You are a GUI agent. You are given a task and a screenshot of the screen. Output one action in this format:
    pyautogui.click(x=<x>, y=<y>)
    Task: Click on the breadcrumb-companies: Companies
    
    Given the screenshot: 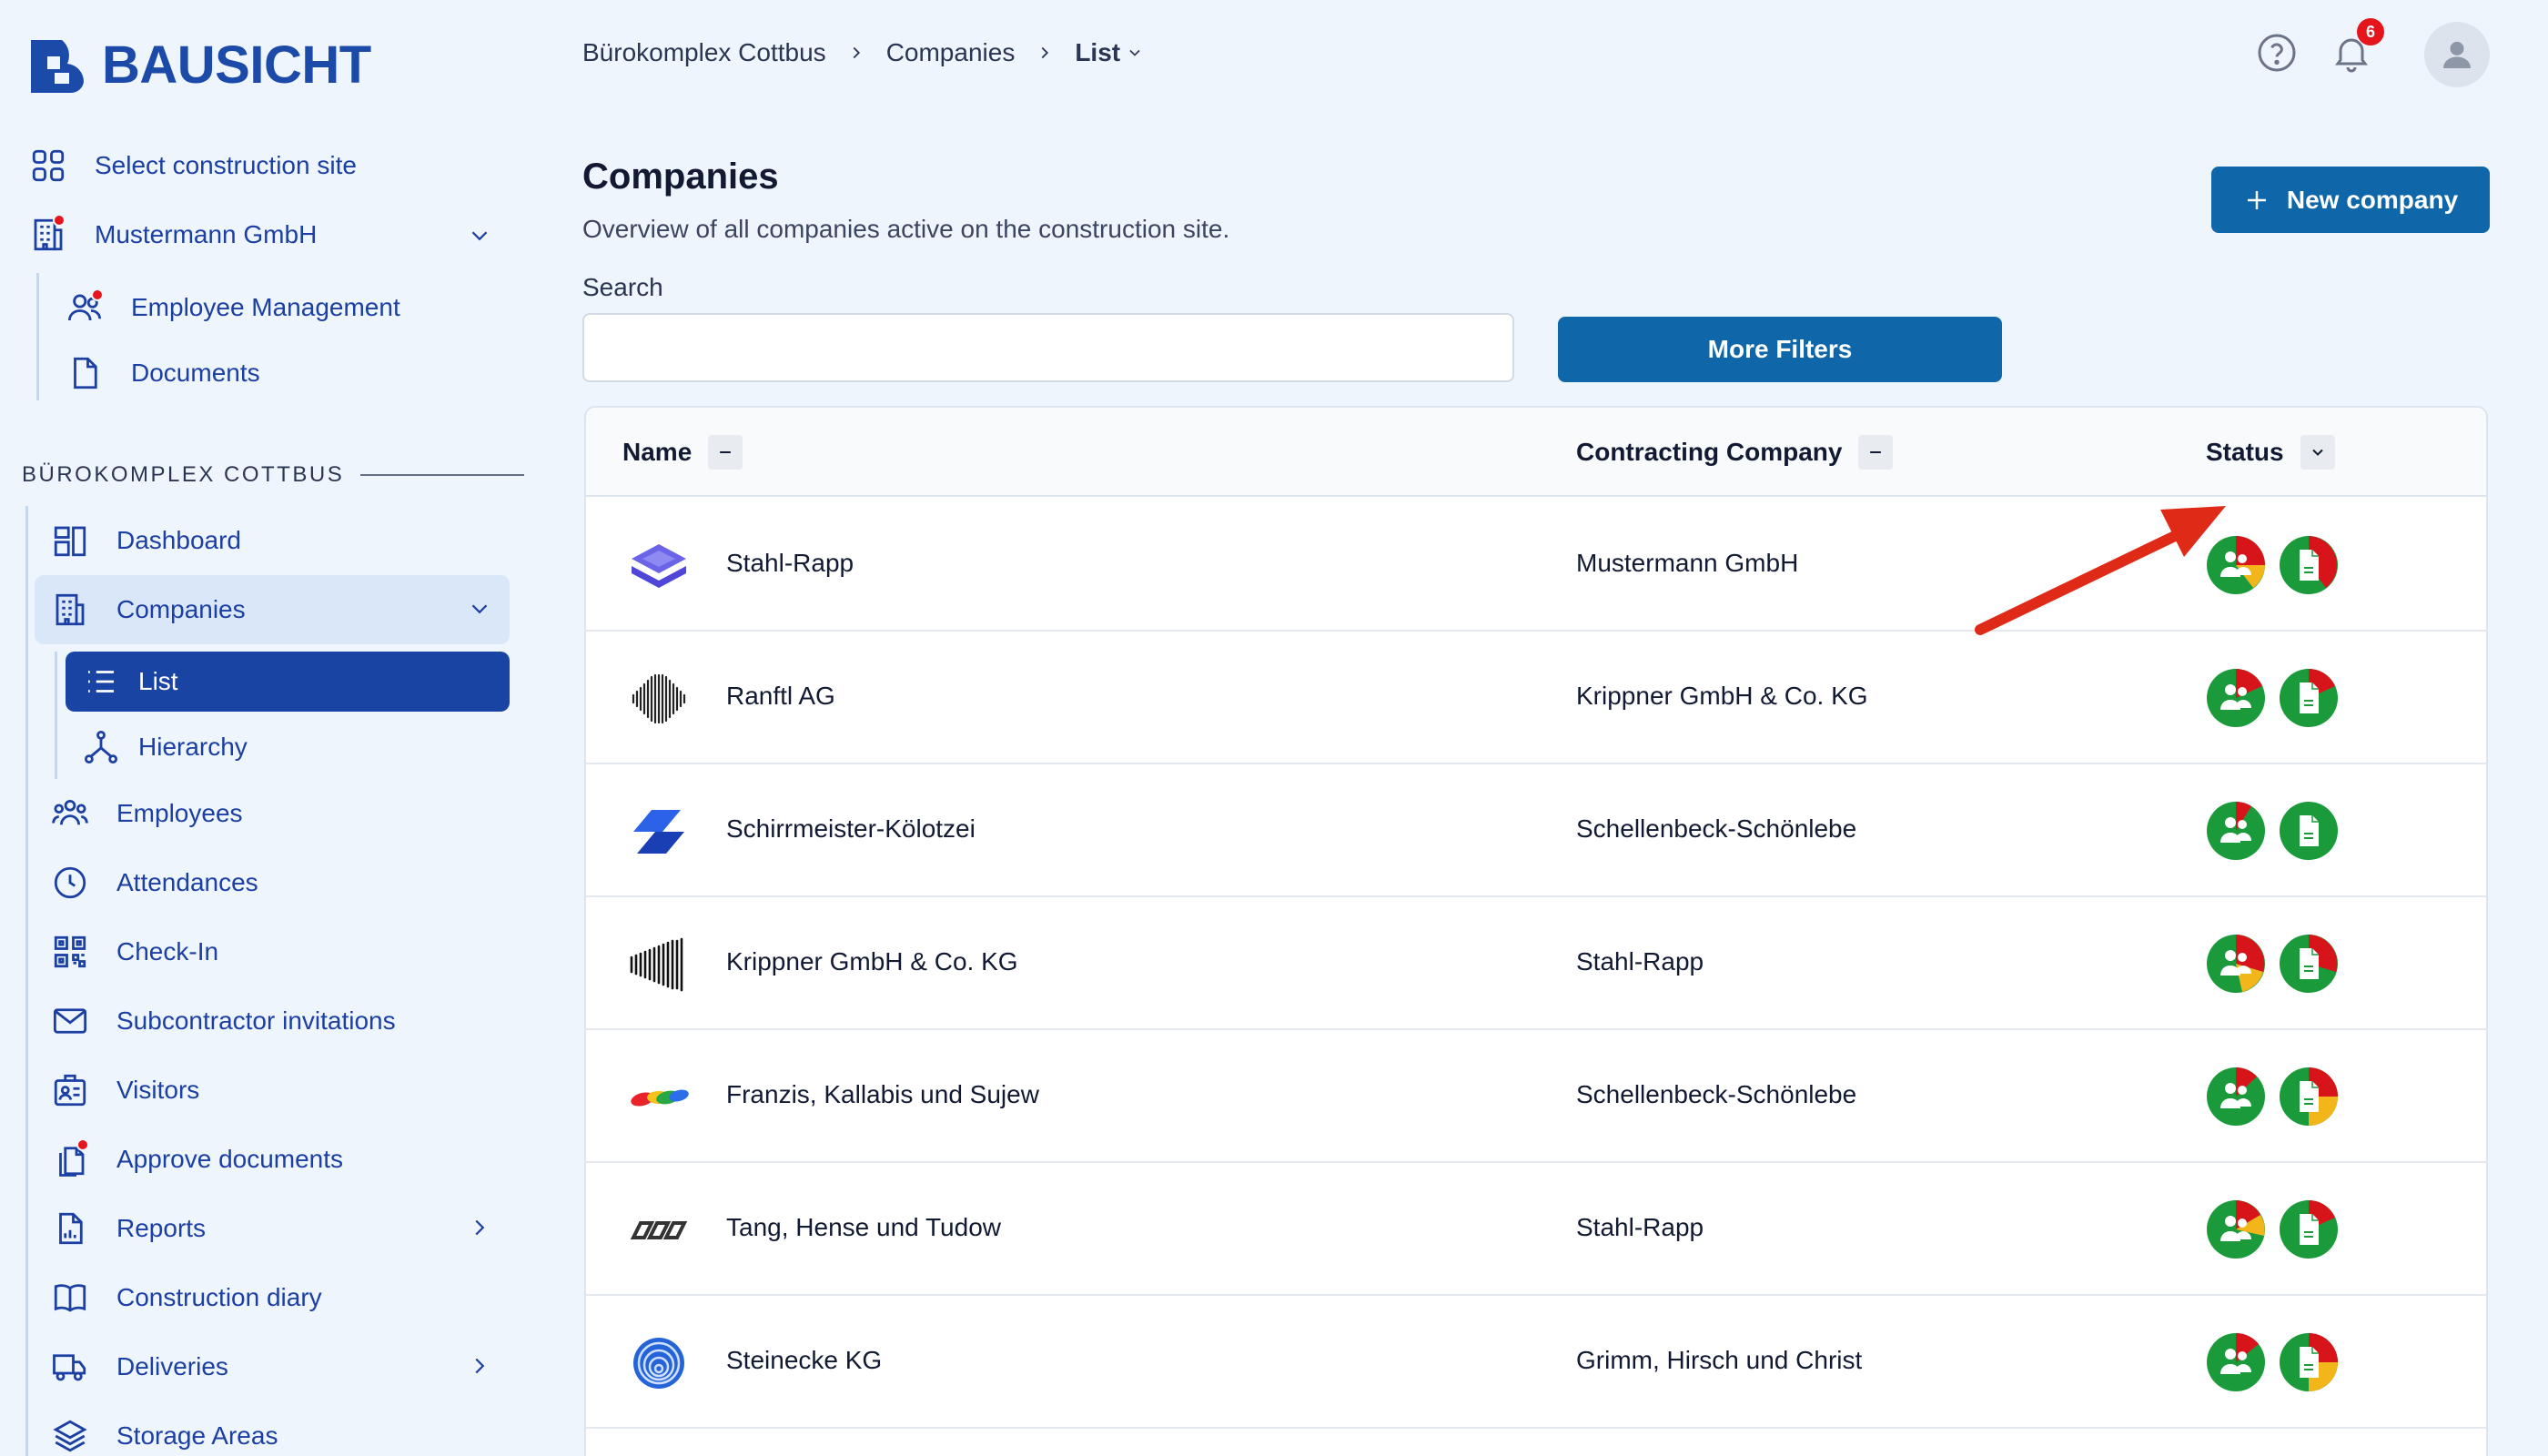 What is the action you would take?
    pyautogui.click(x=951, y=53)
    